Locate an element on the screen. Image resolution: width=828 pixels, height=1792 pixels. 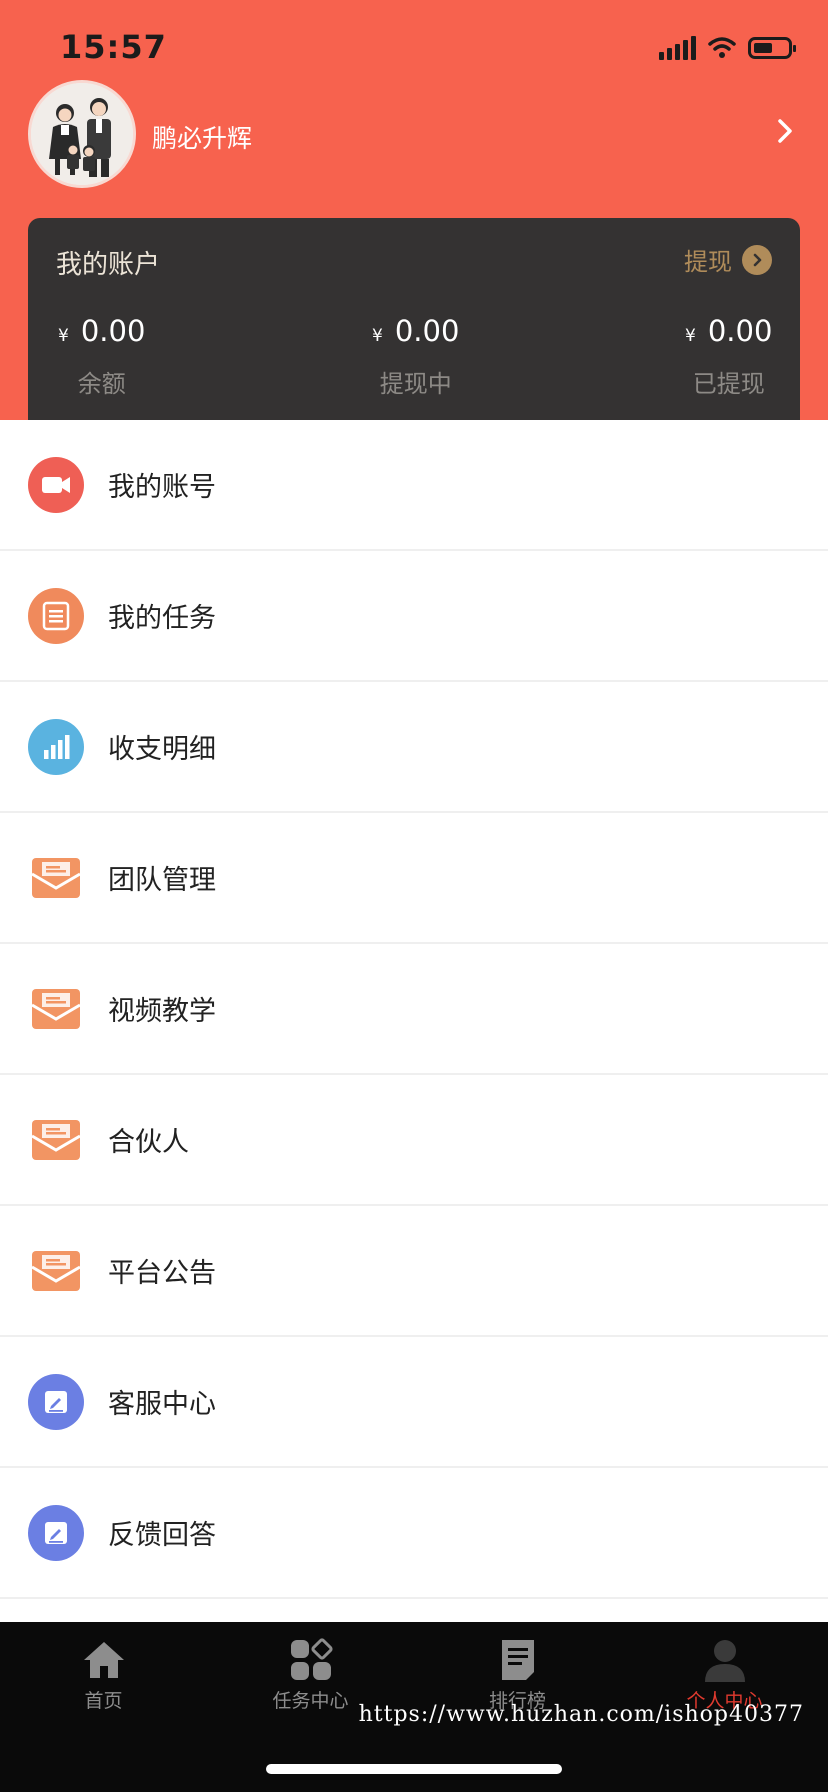
menu-item-partner: 合伙人 is located at coordinates (414, 1140).